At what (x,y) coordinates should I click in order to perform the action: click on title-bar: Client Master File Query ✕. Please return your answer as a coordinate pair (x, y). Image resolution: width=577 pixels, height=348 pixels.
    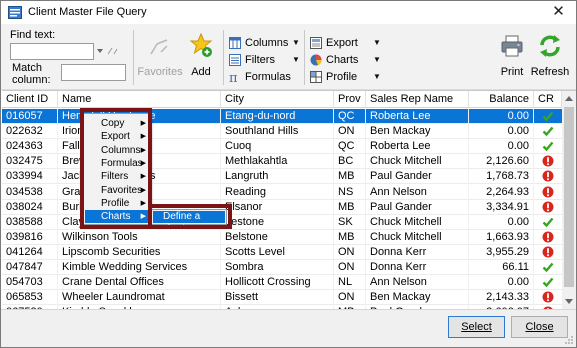
    Looking at the image, I should click on (288, 12).